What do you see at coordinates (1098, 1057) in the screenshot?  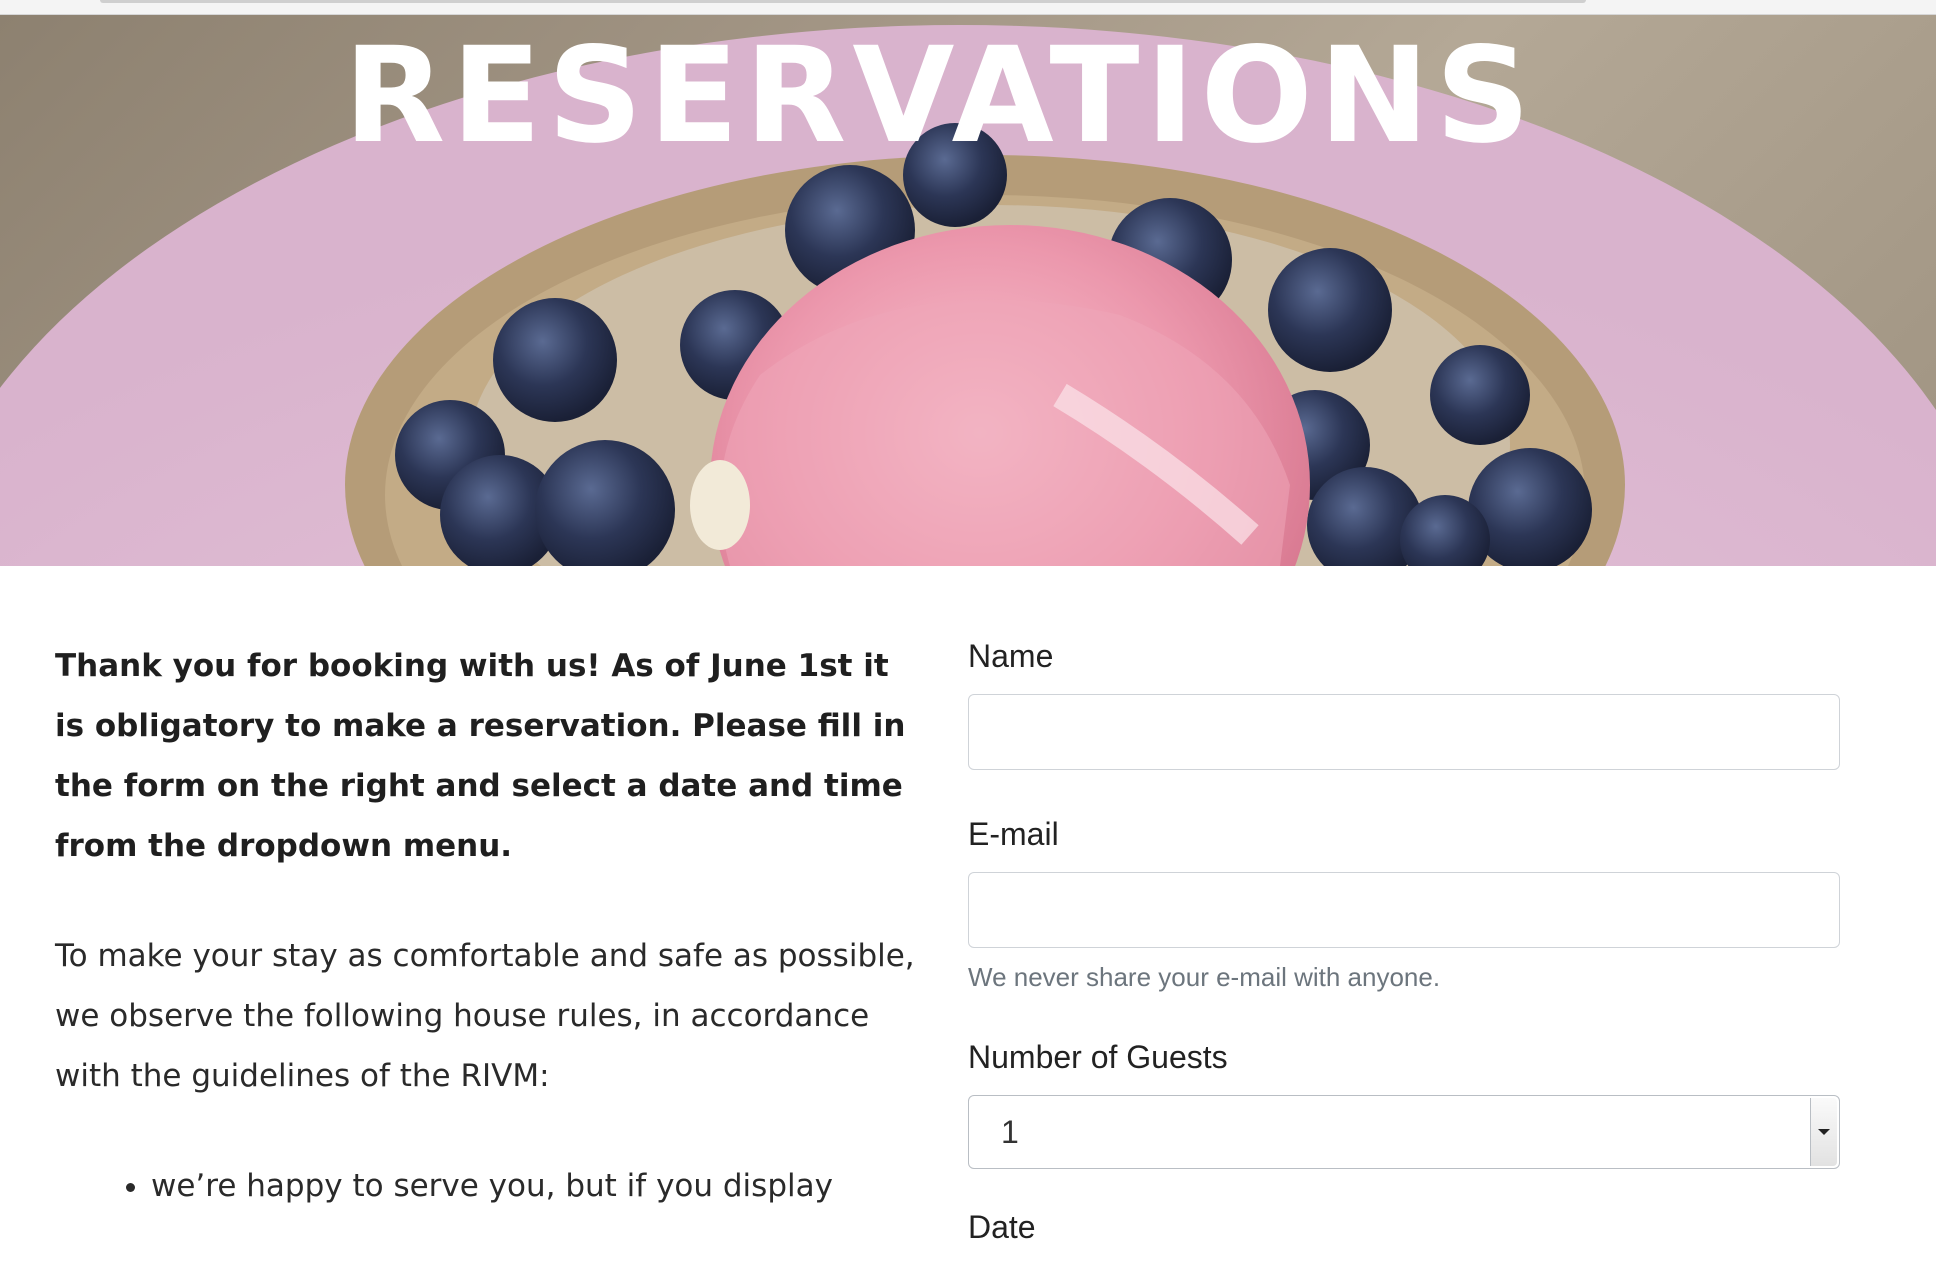 I see `guests-label: Number of Guests` at bounding box center [1098, 1057].